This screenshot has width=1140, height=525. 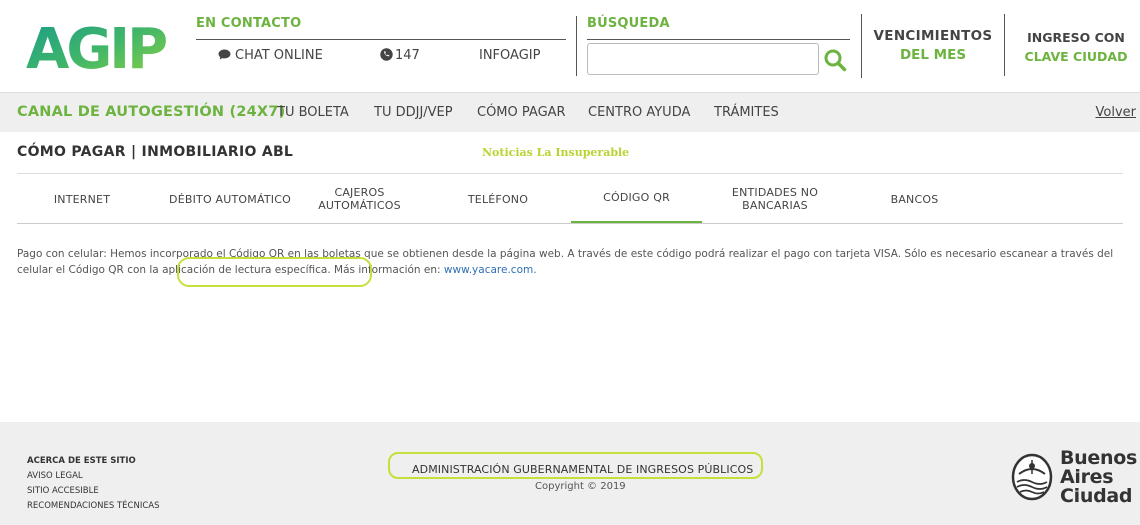 What do you see at coordinates (746, 112) in the screenshot?
I see `nav-item-tramites: TRÁMITES` at bounding box center [746, 112].